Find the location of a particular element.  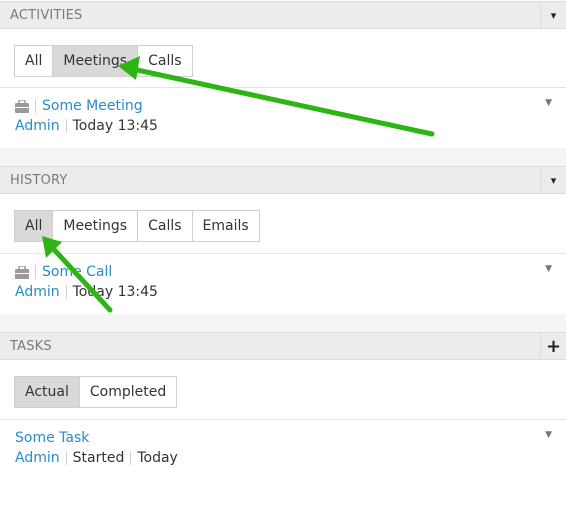

plus-icon: + is located at coordinates (553, 346).